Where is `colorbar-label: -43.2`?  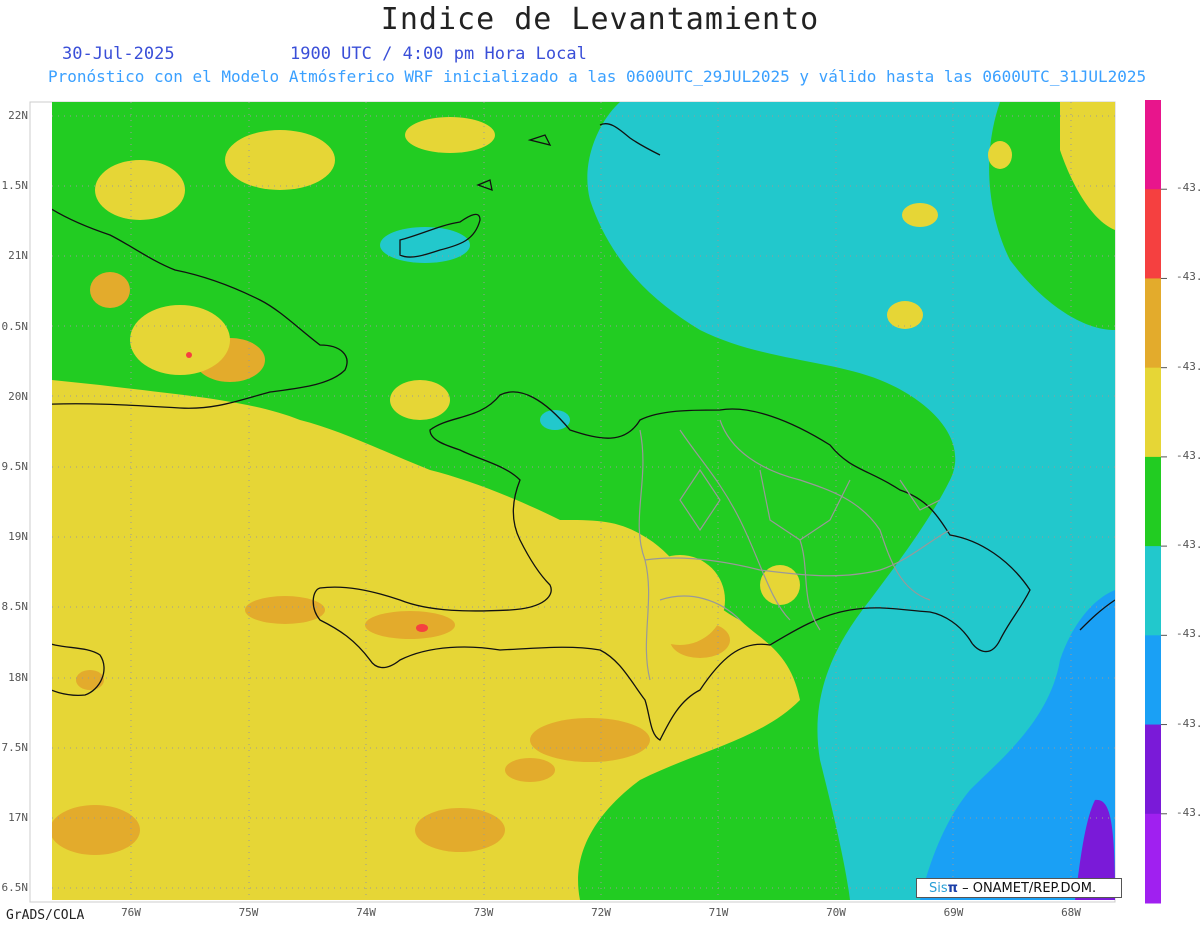
colorbar-label: -43.2 is located at coordinates (1188, 277).